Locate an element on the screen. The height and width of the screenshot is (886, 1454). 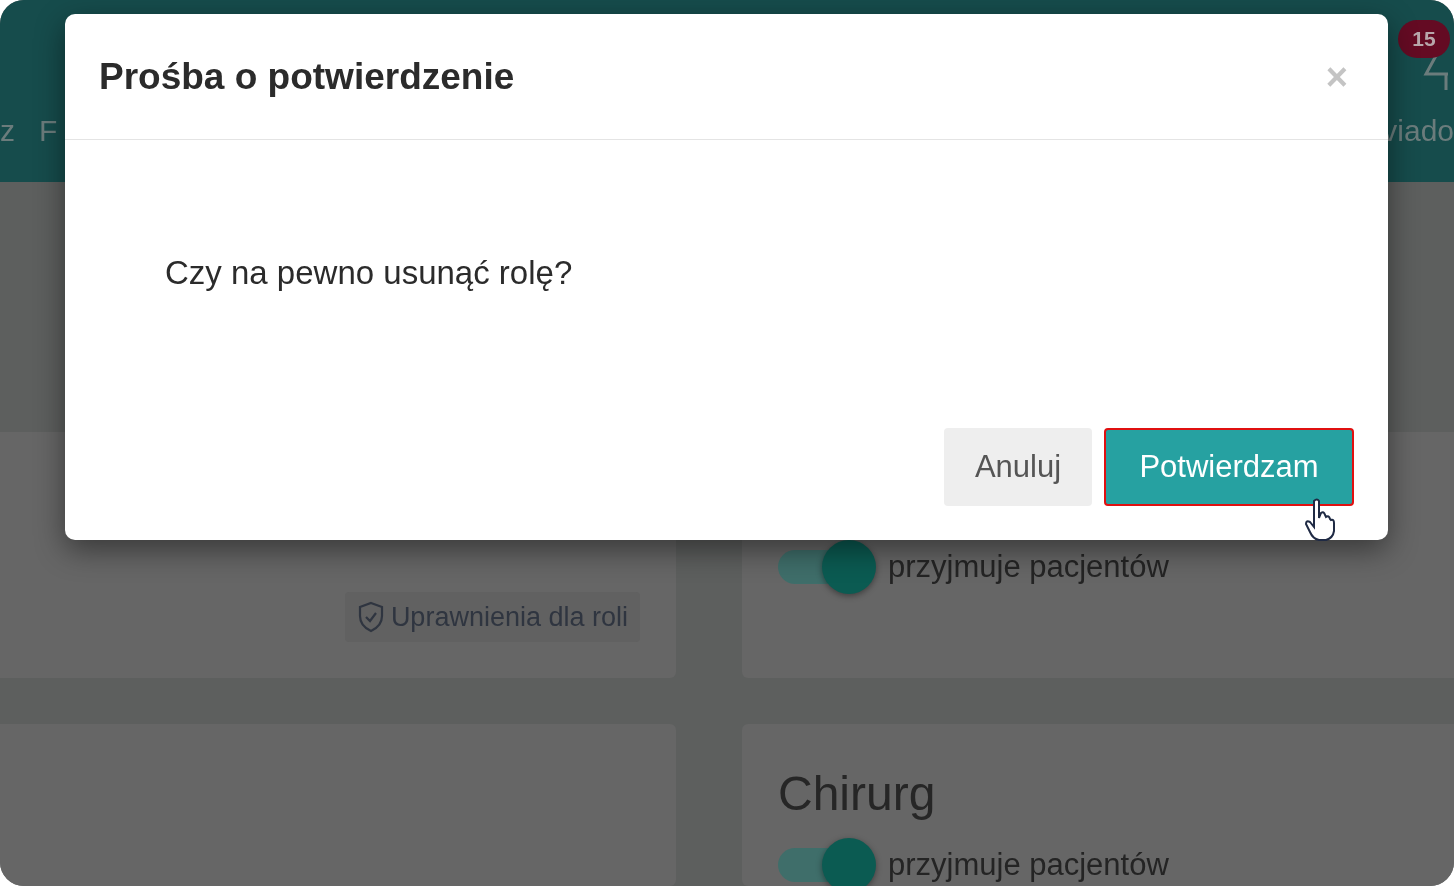
dialog-message: Czy na pewno usunąć rolę? is located at coordinates (369, 273).